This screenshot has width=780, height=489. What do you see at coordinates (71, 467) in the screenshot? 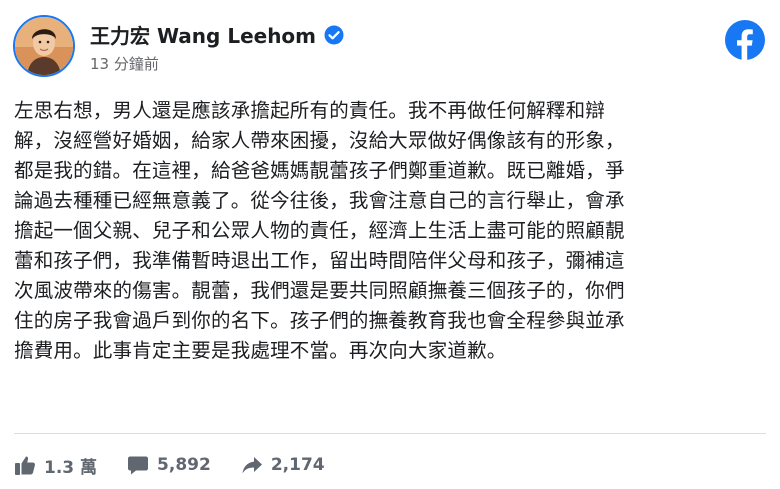
I see `likes-count: 1.3 萬` at bounding box center [71, 467].